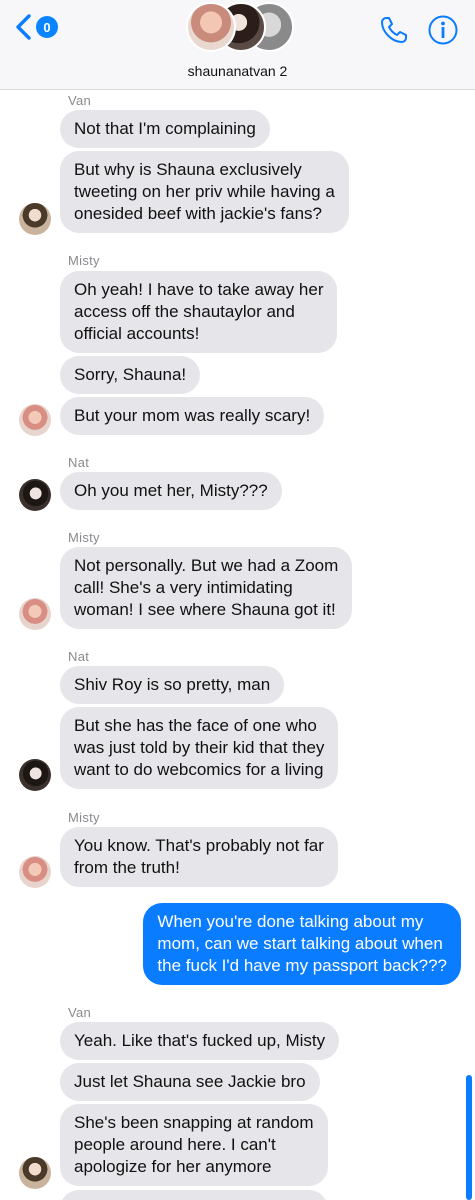 Image resolution: width=475 pixels, height=1200 pixels. I want to click on info-icon, so click(443, 30).